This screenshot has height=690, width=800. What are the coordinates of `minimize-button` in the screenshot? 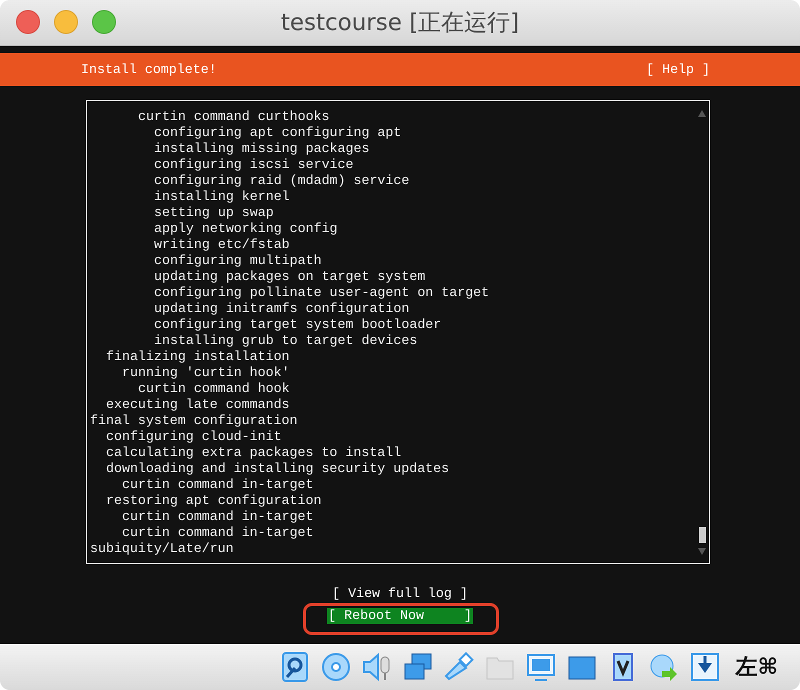 It's located at (66, 22).